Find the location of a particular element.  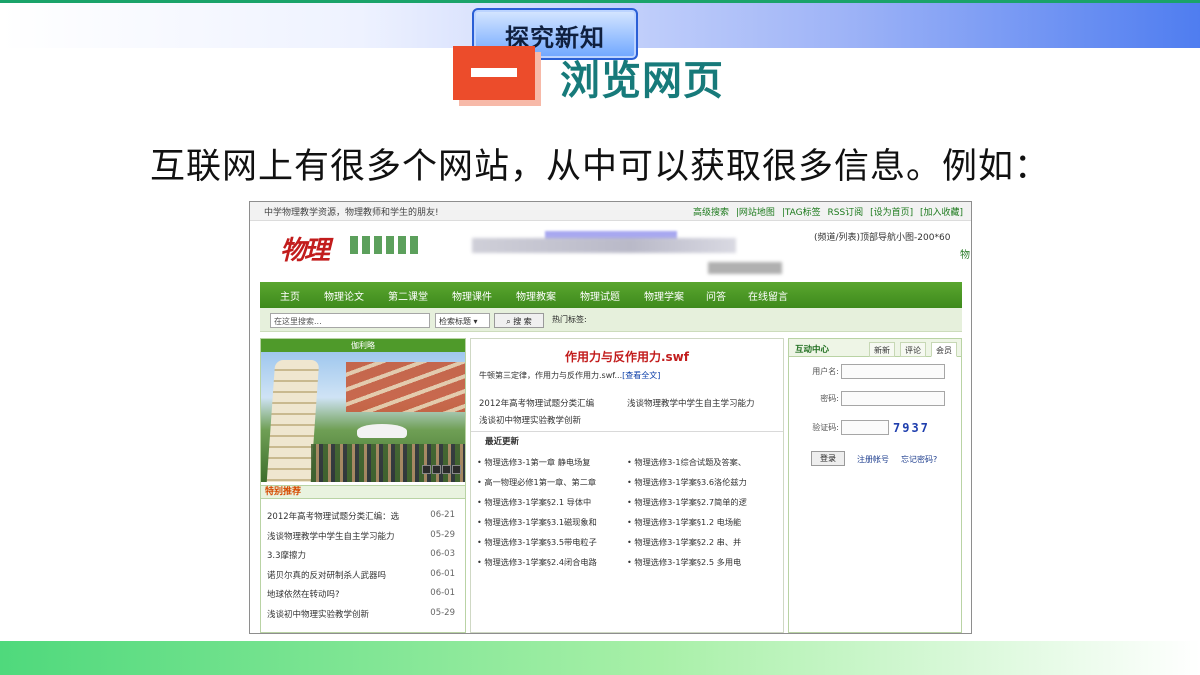

latest-item: • 物理选修3-1第一章 静电场复 is located at coordinates (552, 462).